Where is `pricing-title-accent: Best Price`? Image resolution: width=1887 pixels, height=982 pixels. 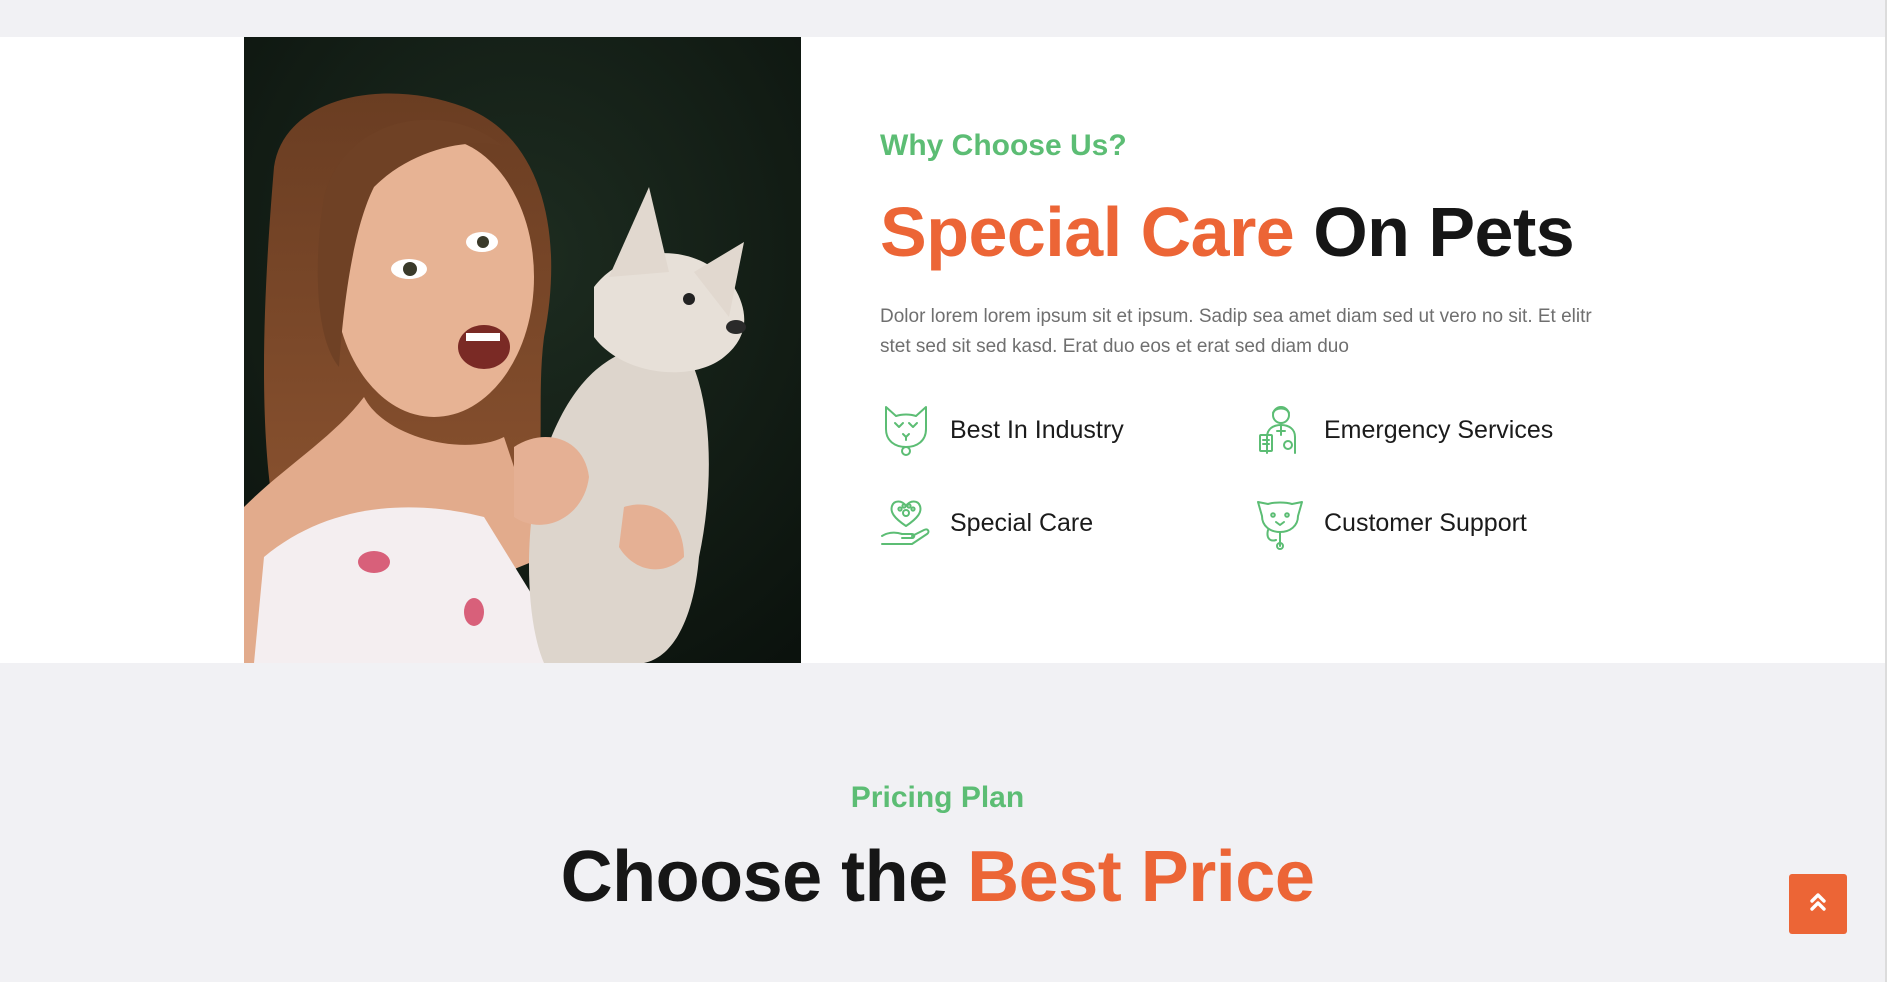
pricing-title-accent: Best Price is located at coordinates (1141, 877).